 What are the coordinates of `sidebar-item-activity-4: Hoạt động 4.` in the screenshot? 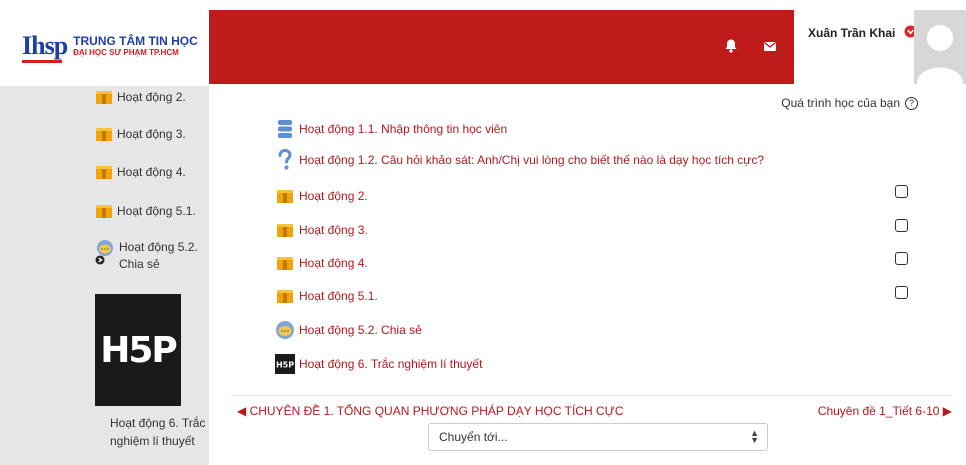 It's located at (140, 173).